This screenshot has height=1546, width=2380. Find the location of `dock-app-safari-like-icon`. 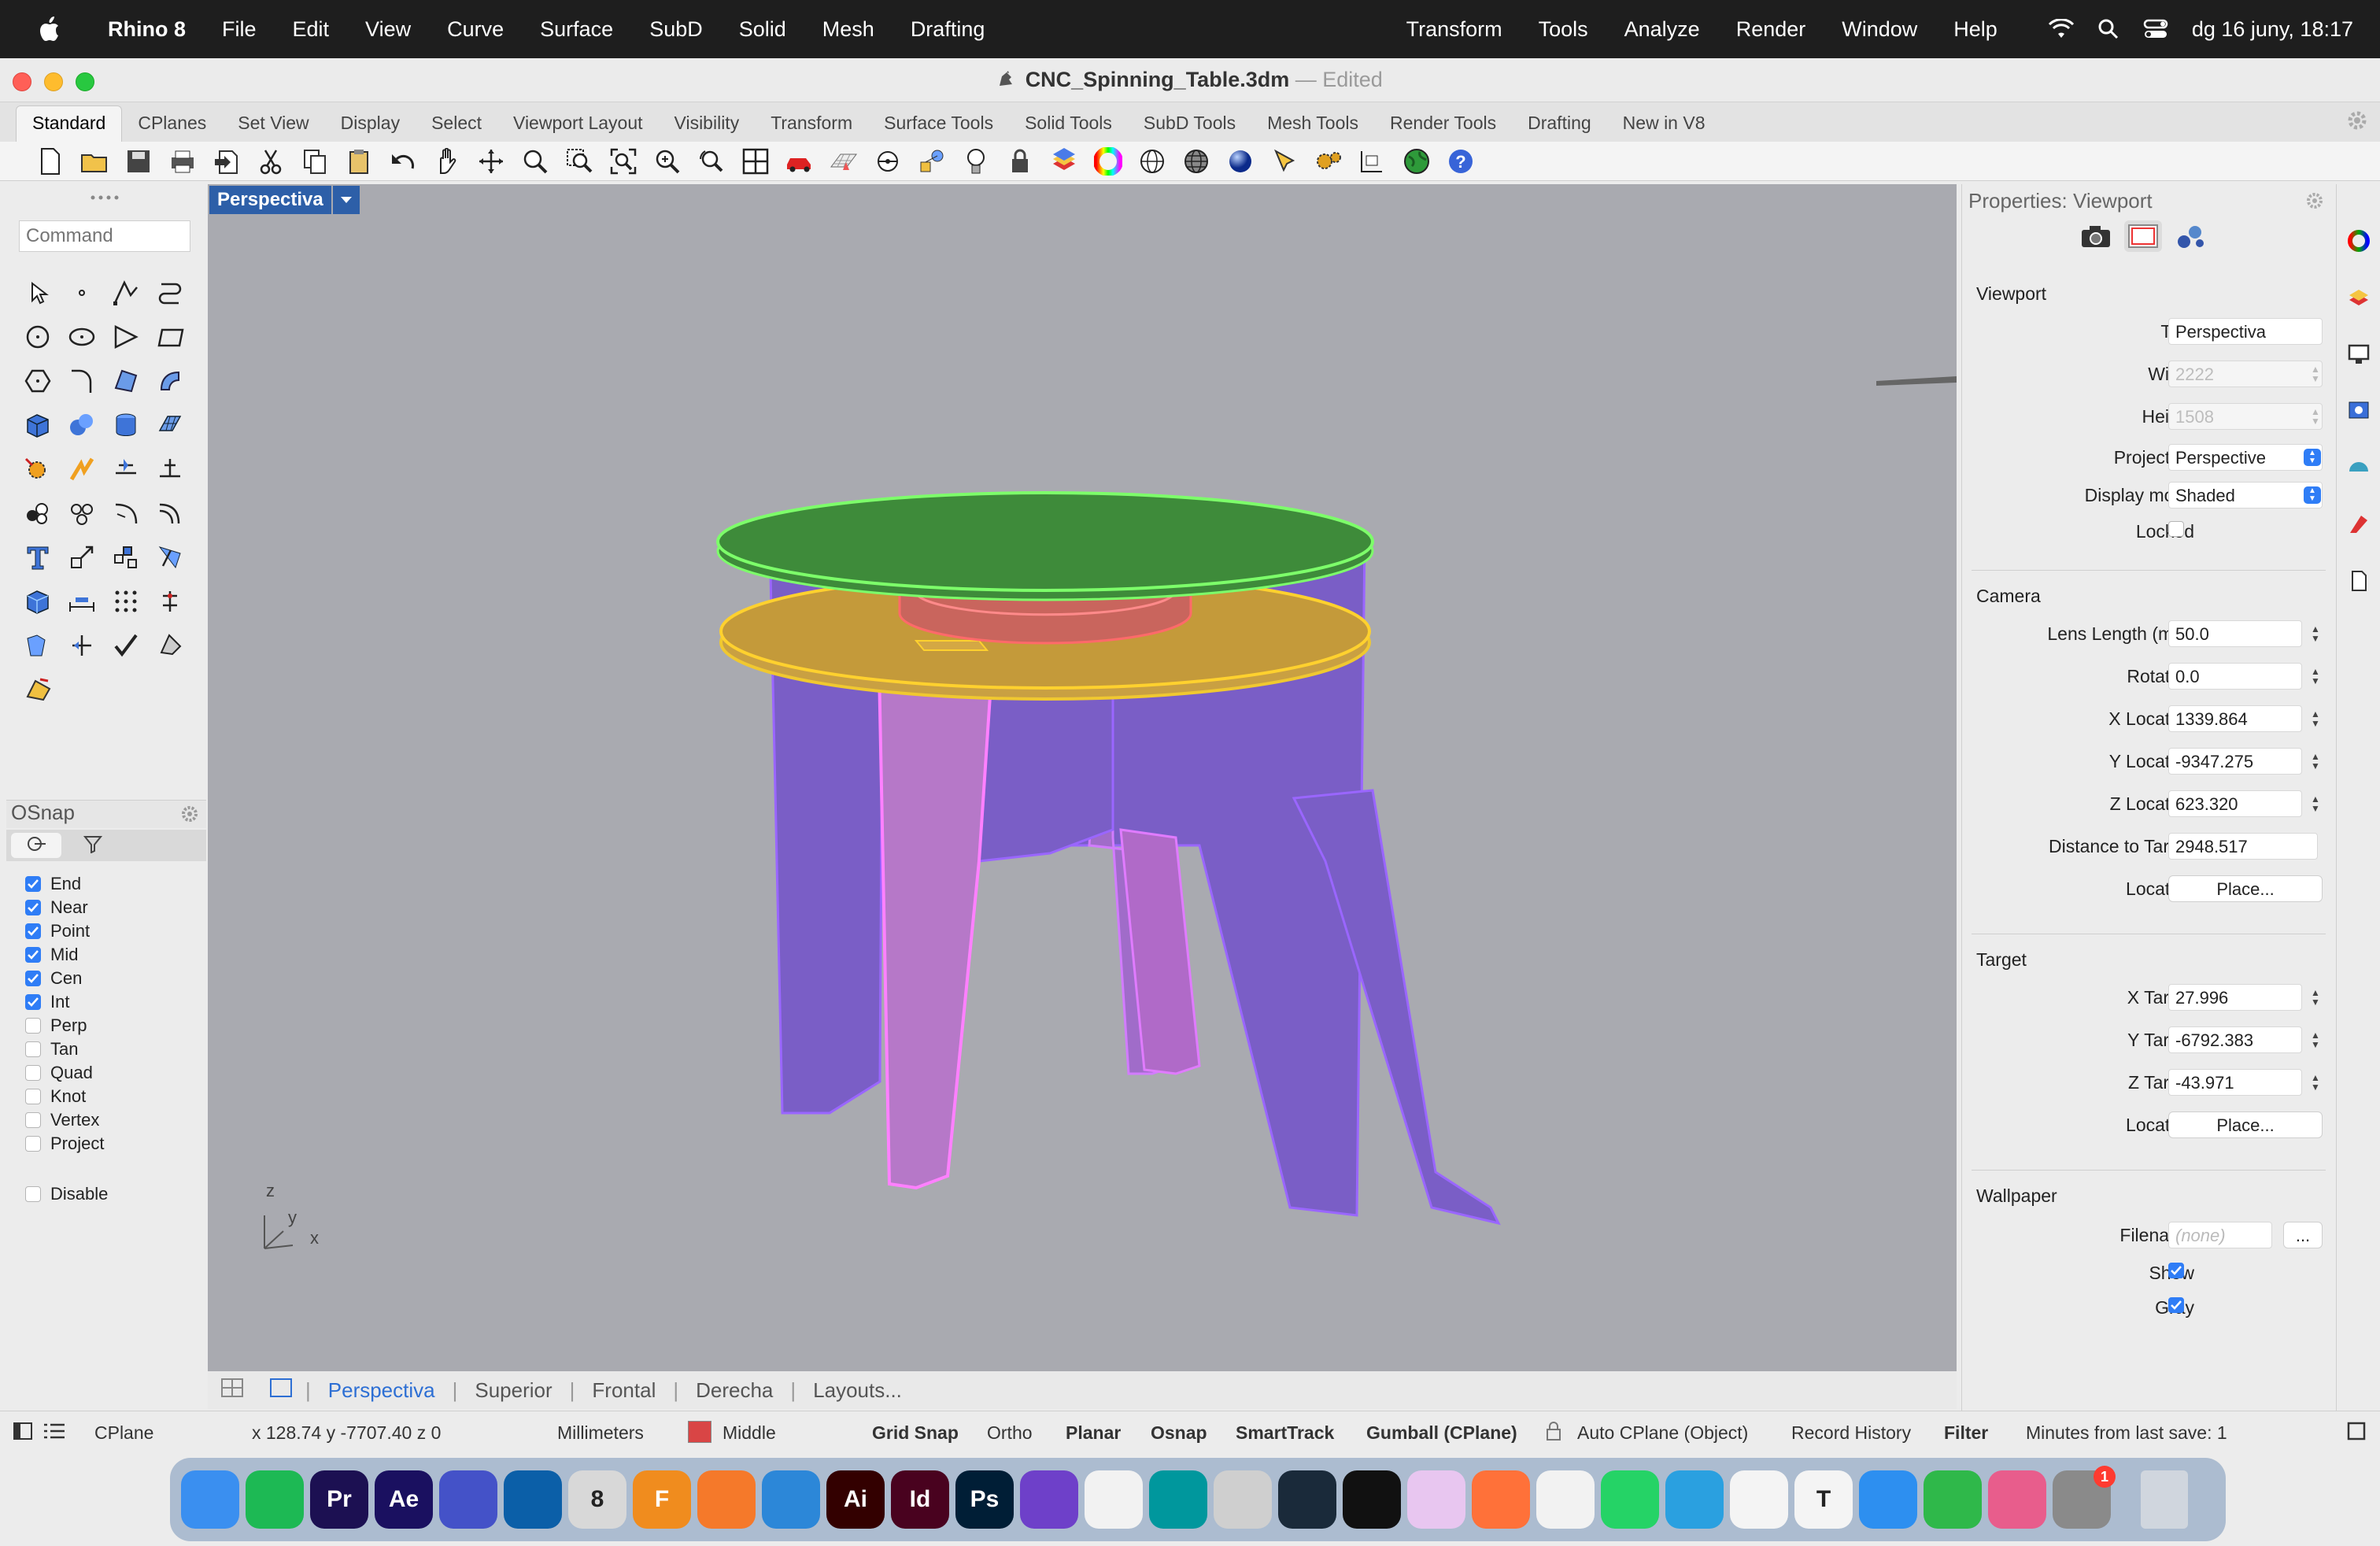

dock-app-safari-like-icon is located at coordinates (791, 1500).